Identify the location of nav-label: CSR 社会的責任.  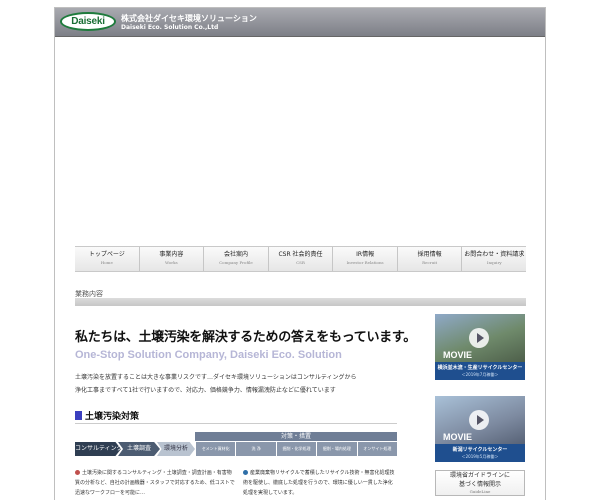
(300, 254).